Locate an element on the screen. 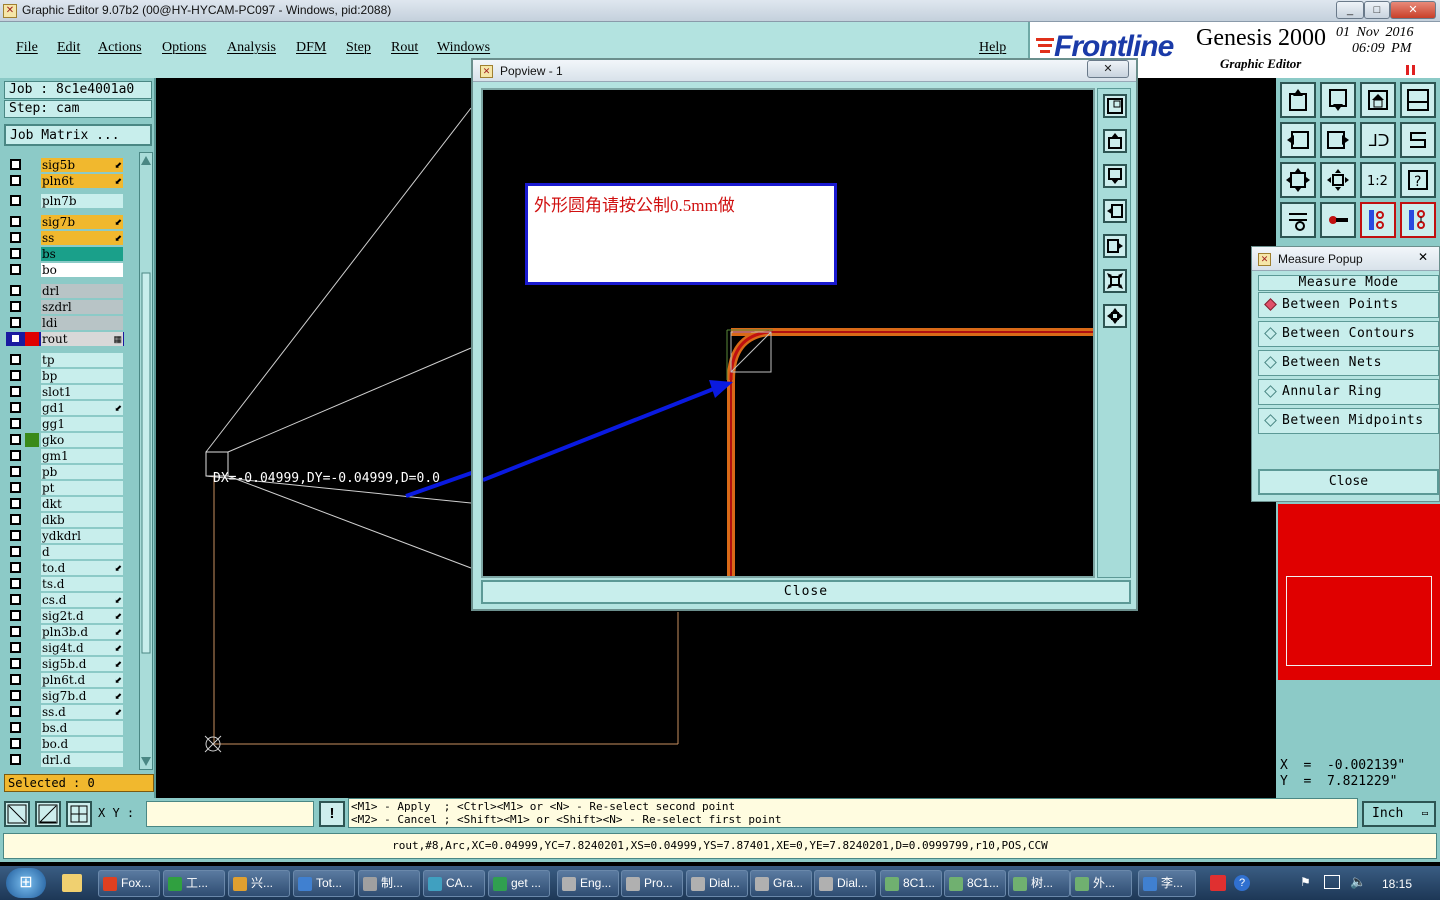 The image size is (1440, 900). layer-row: bp is located at coordinates (65, 376).